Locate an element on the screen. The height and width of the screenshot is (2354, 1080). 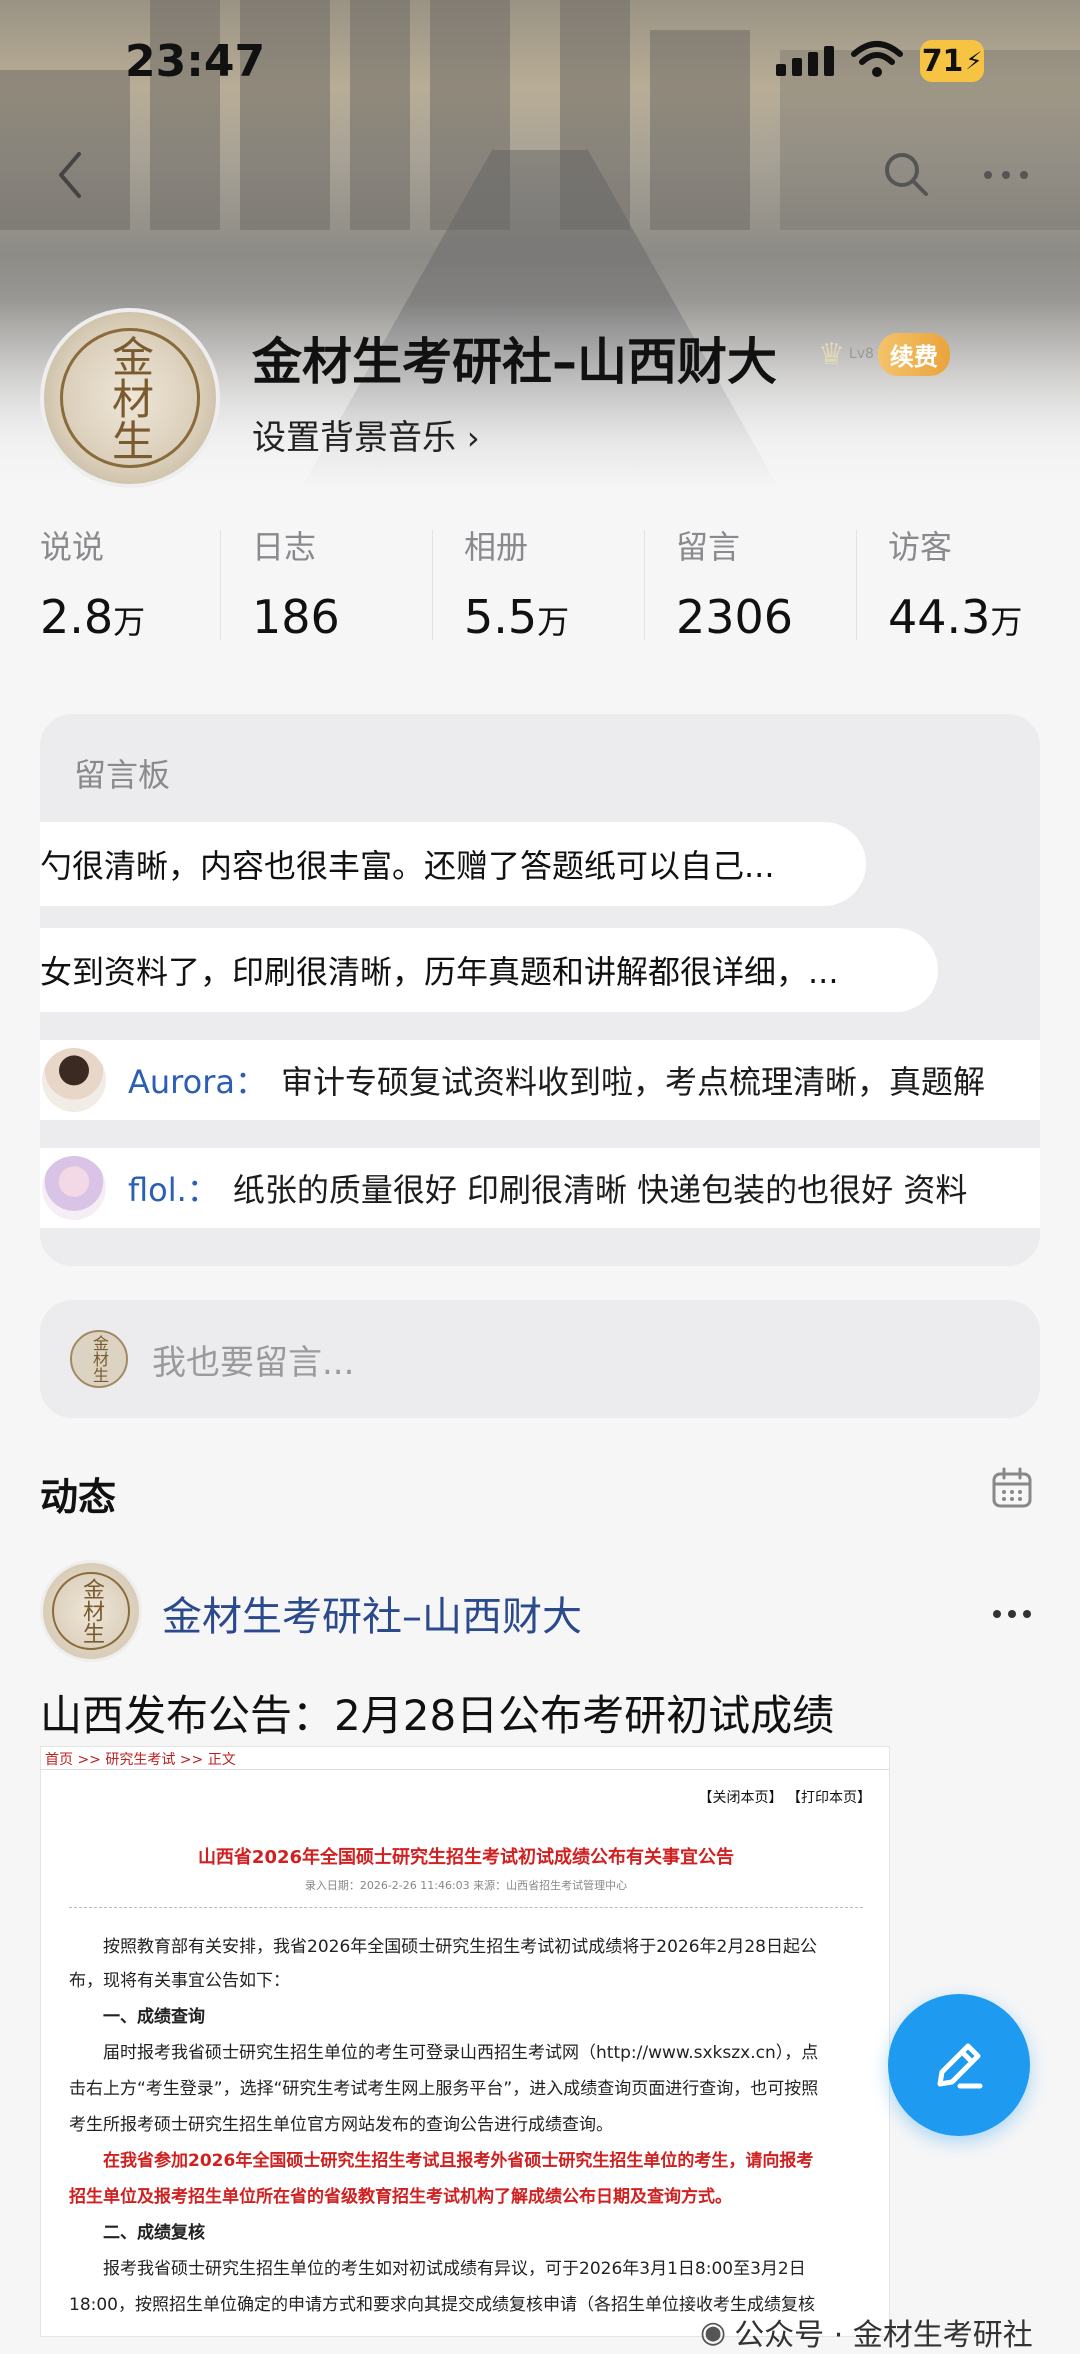
message-row: Aurora： 审计专硕复试资料收到啦，考点梳理清晰，真题解 is located at coordinates (540, 1080).